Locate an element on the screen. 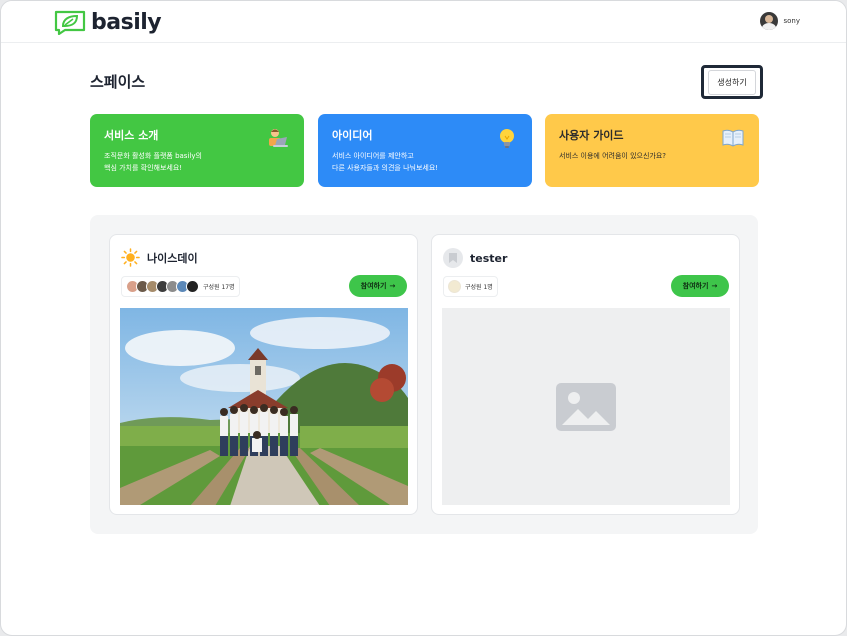 The width and height of the screenshot is (847, 636). card-description-line: 서비스 이용에 어려움이 있으신가요? is located at coordinates (612, 156).